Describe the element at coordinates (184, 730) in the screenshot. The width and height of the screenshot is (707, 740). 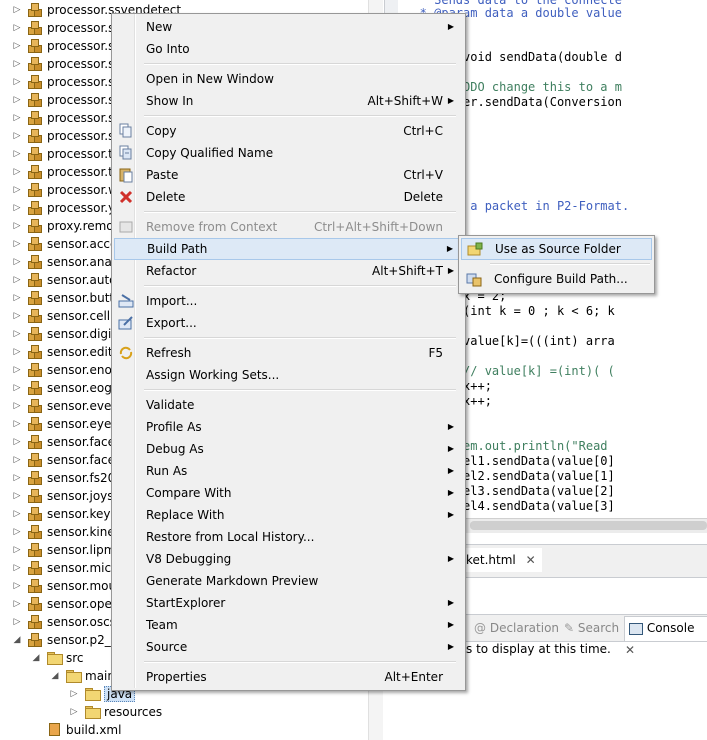
I see `tree-row: build.xml` at that location.